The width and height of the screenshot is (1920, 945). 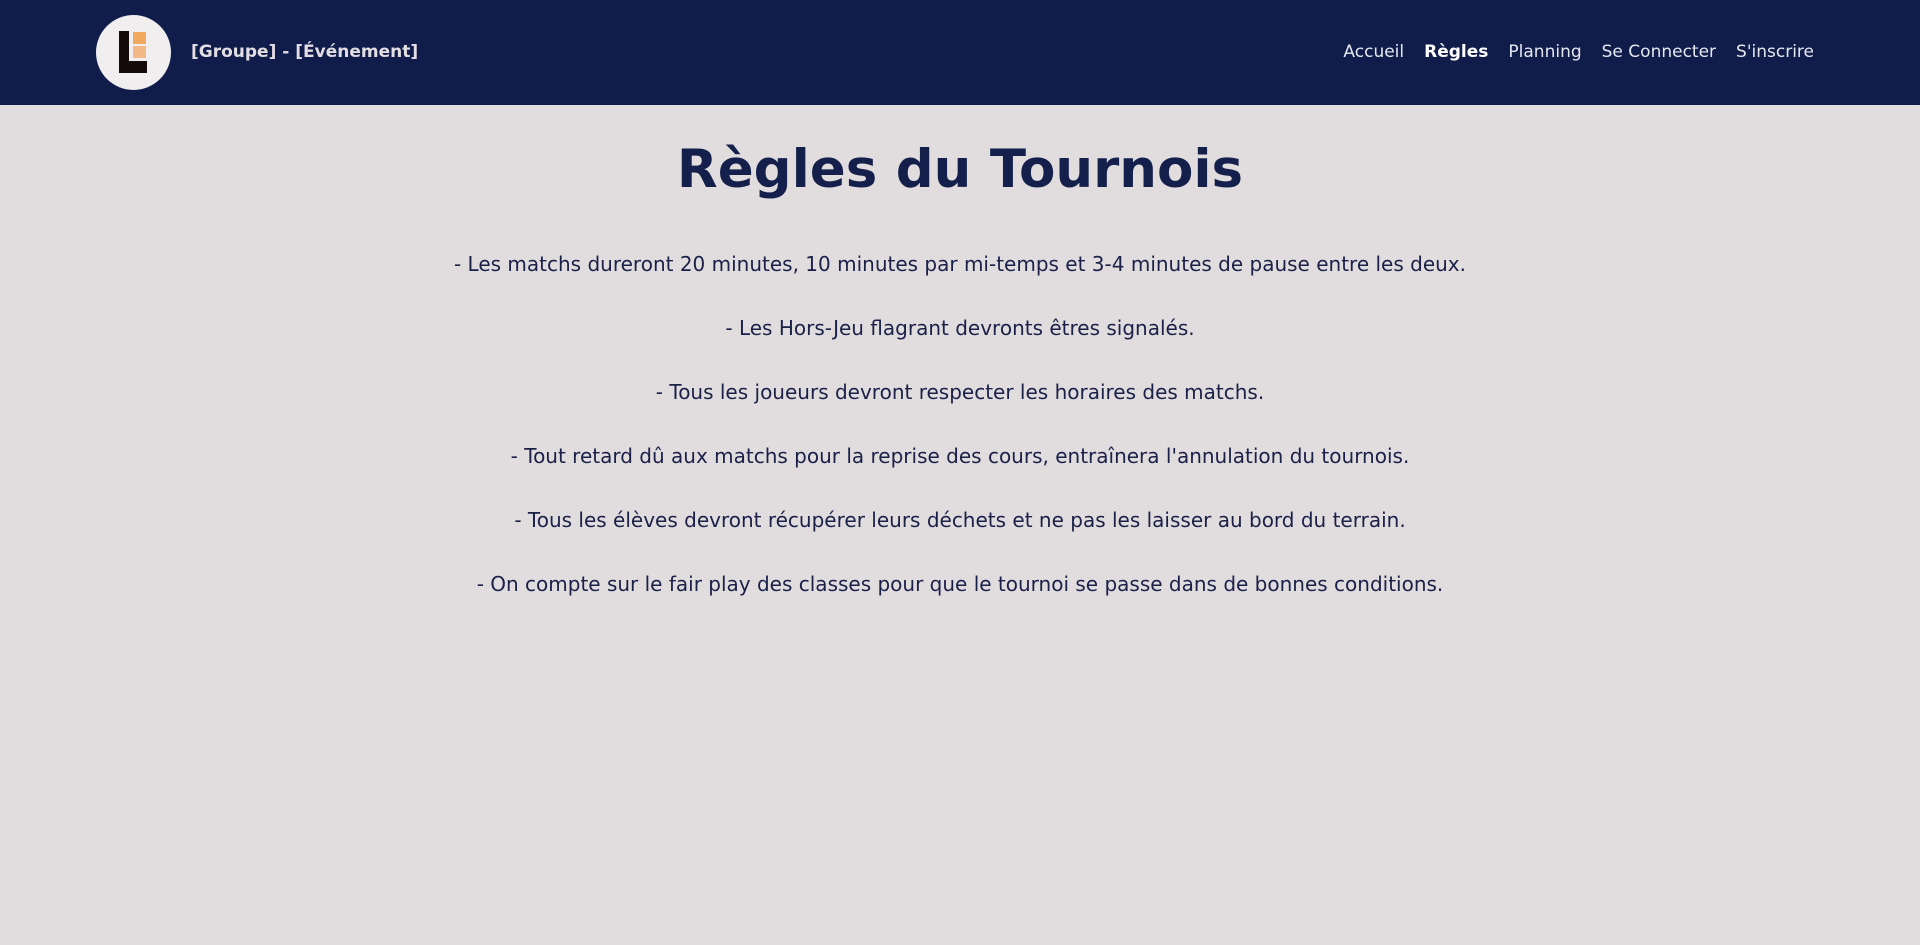 I want to click on letter-l-logo-icon, so click(x=133, y=52).